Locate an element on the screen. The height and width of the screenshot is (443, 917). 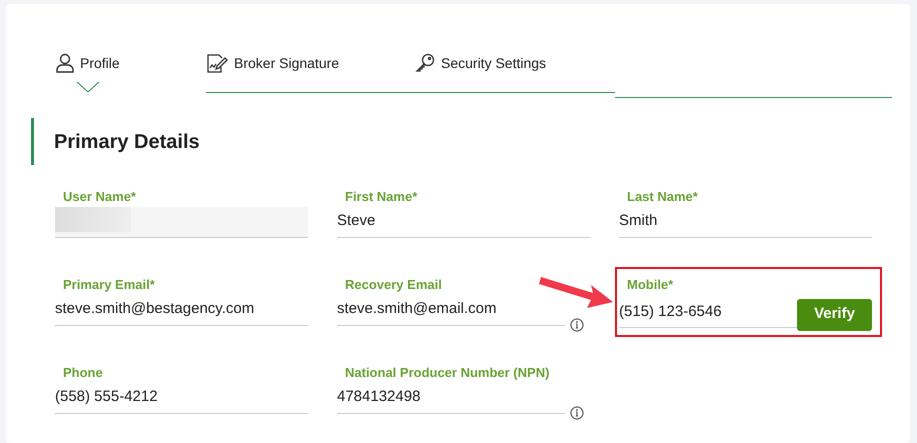
section-title: Primary Details is located at coordinates (127, 142).